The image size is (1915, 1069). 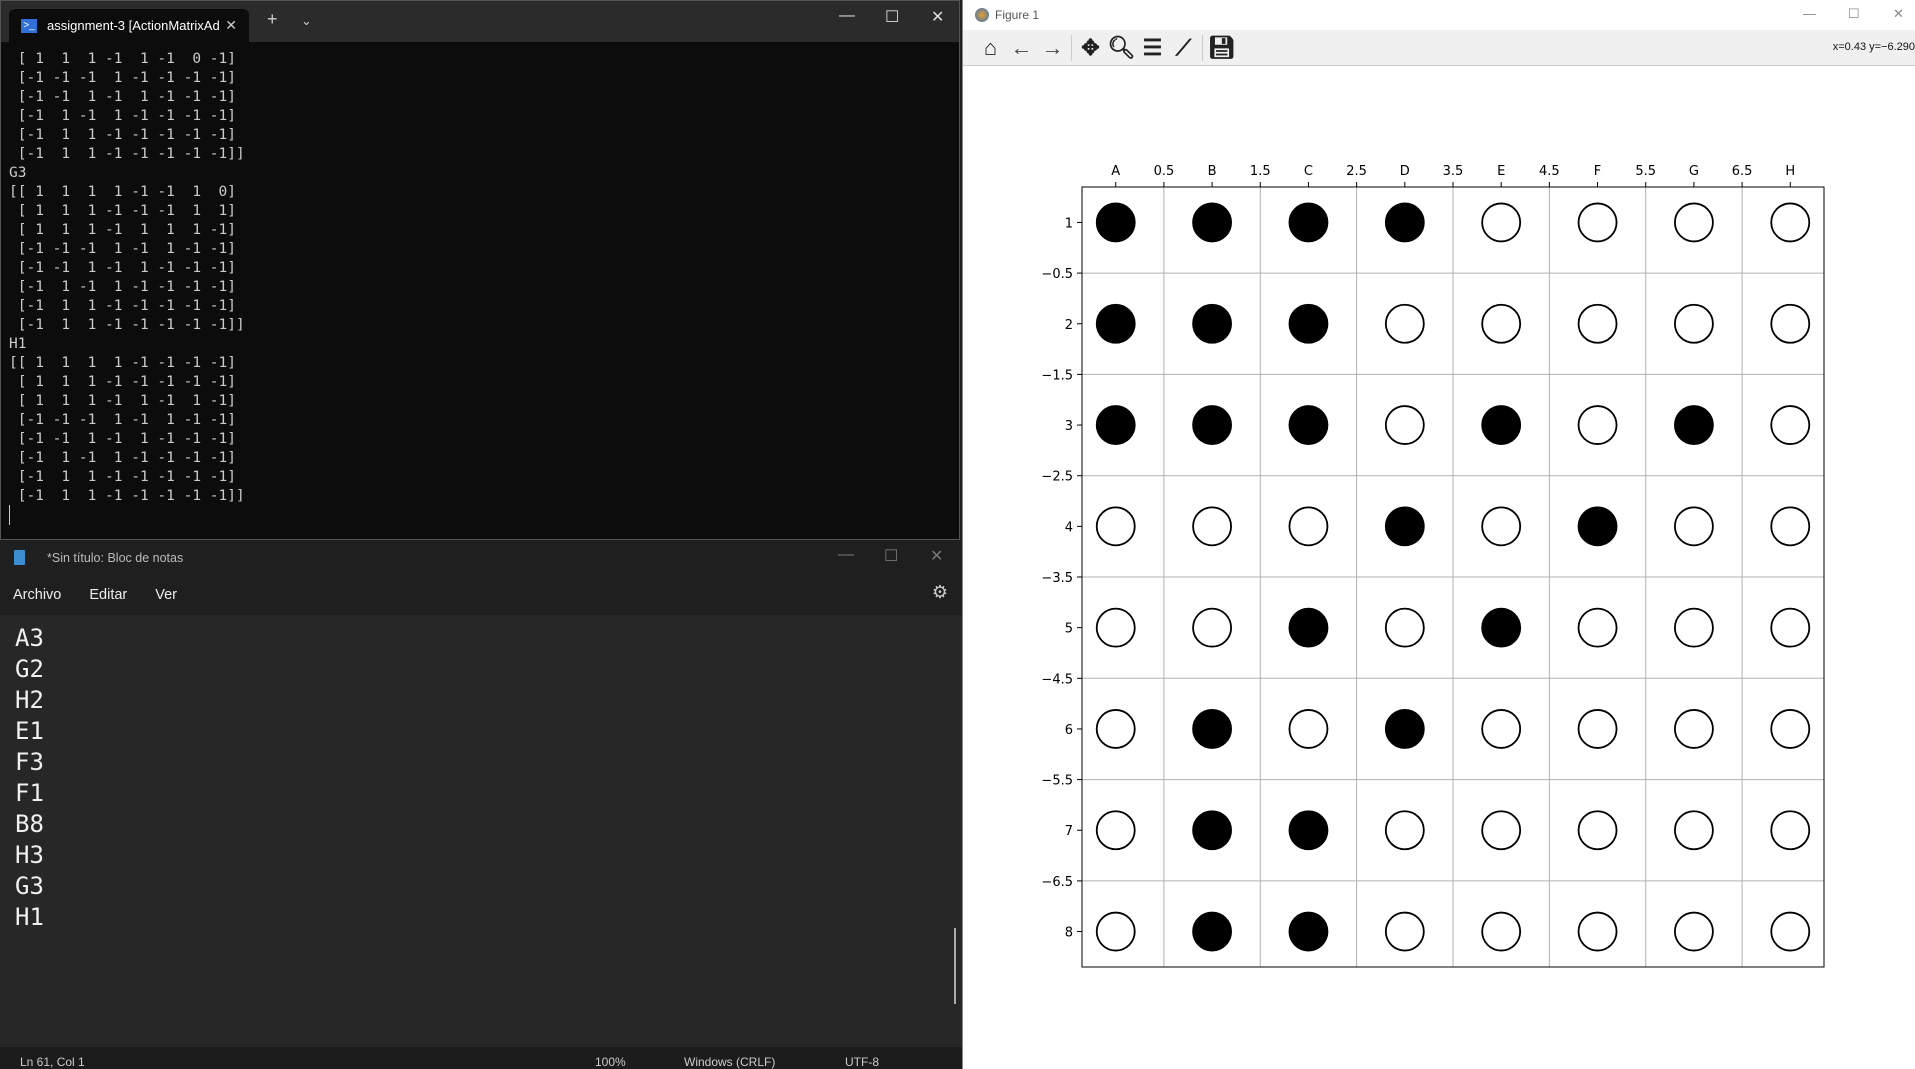 What do you see at coordinates (481, 595) in the screenshot?
I see `notepad-menu-bar: Archivo Editar Ver` at bounding box center [481, 595].